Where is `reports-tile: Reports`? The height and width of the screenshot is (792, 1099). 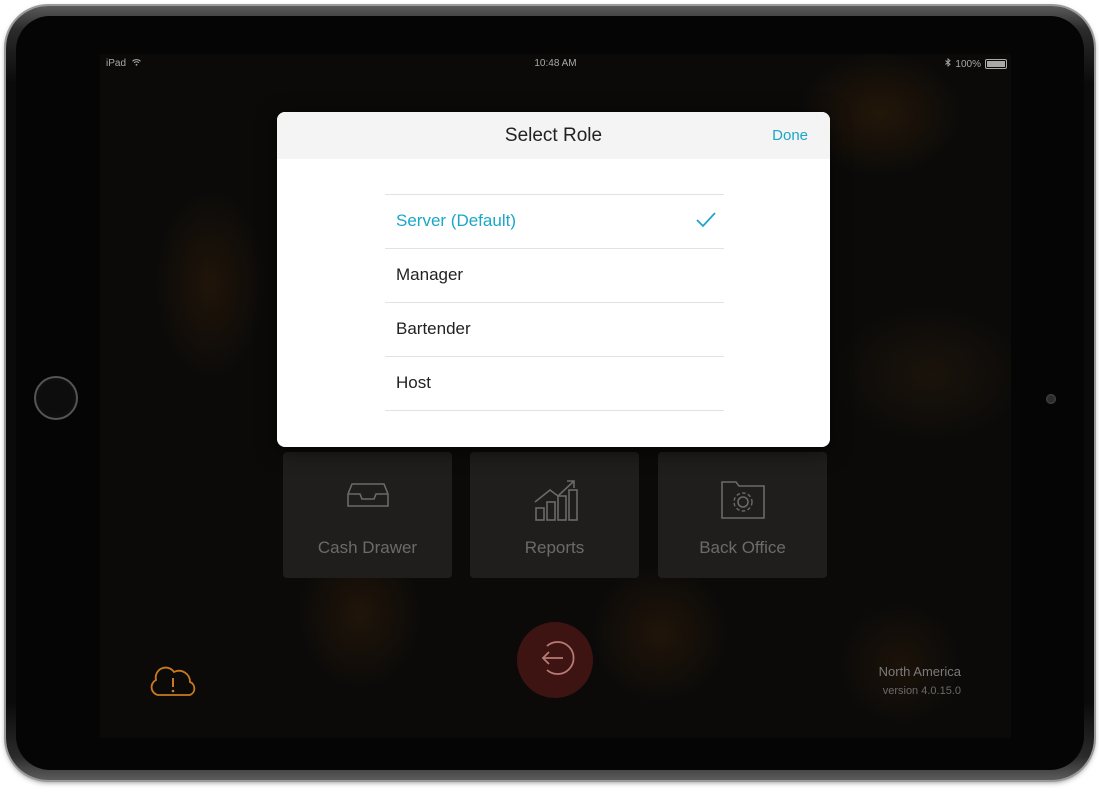
reports-tile: Reports is located at coordinates (554, 515).